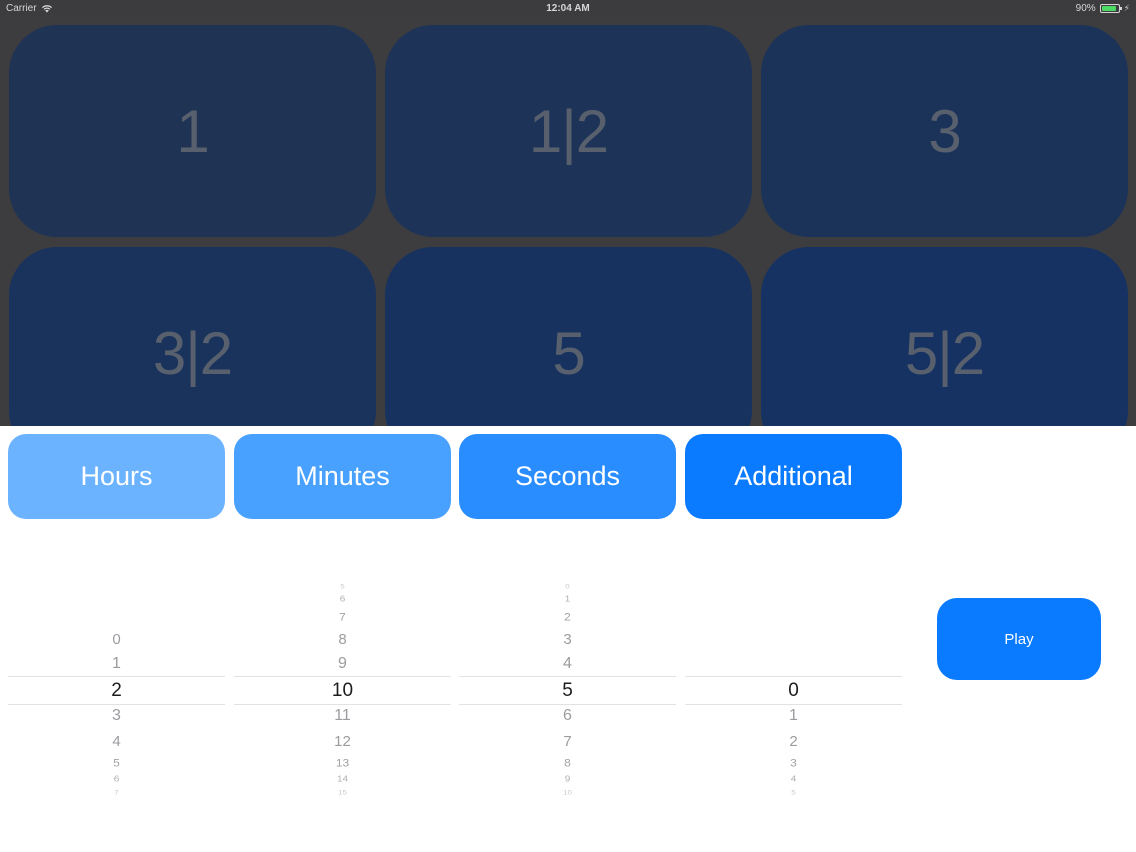  What do you see at coordinates (116, 691) in the screenshot?
I see `picker-selected-value: 2` at bounding box center [116, 691].